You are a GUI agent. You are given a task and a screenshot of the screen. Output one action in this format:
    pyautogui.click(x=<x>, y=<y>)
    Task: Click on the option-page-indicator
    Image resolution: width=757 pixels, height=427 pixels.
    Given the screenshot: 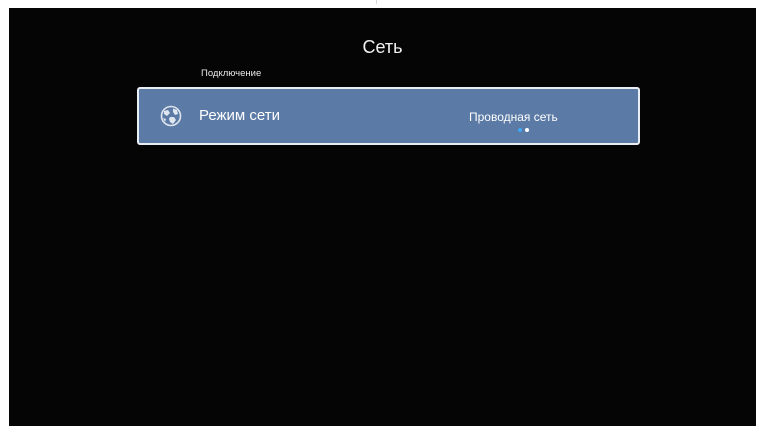 What is the action you would take?
    pyautogui.click(x=525, y=130)
    